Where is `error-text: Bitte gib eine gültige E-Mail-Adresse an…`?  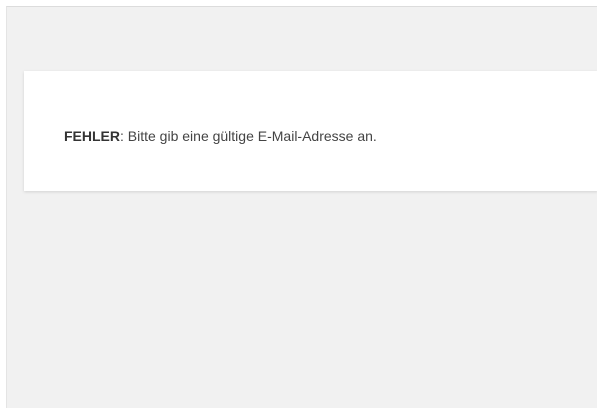
error-text: Bitte gib eine gültige E-Mail-Adresse an… is located at coordinates (250, 136).